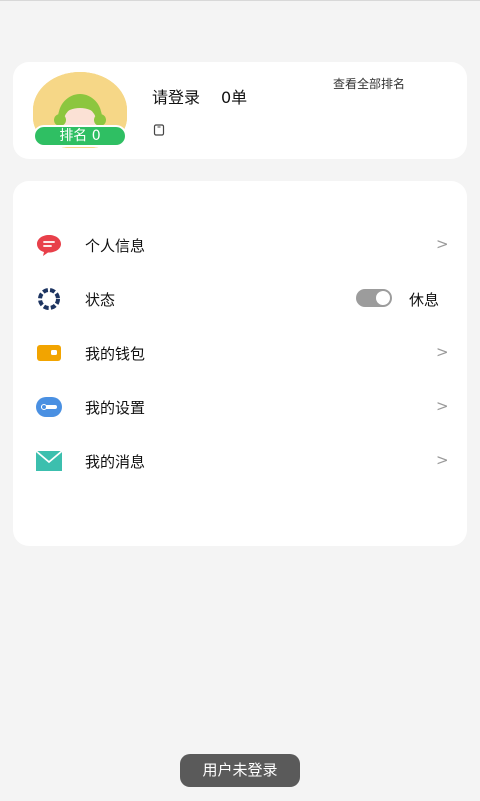  Describe the element at coordinates (115, 354) in the screenshot. I see `menu-label-wallet: 我的钱包` at that location.